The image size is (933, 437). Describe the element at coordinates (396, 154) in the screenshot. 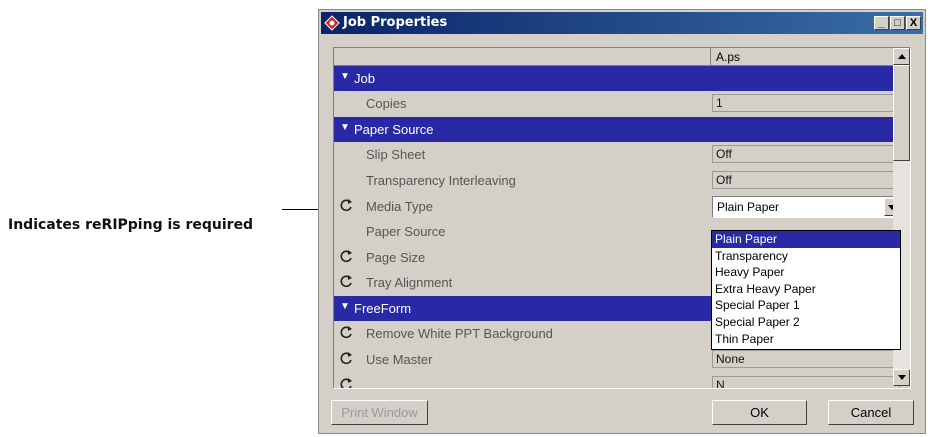

I see `property-label: Slip Sheet` at that location.